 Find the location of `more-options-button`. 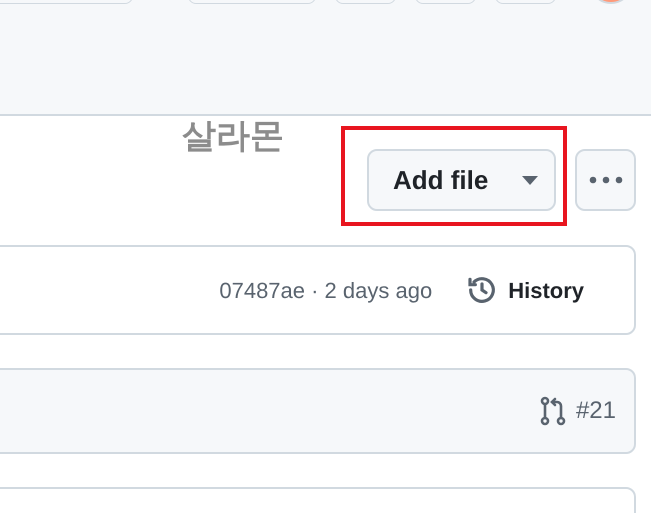

more-options-button is located at coordinates (605, 180).